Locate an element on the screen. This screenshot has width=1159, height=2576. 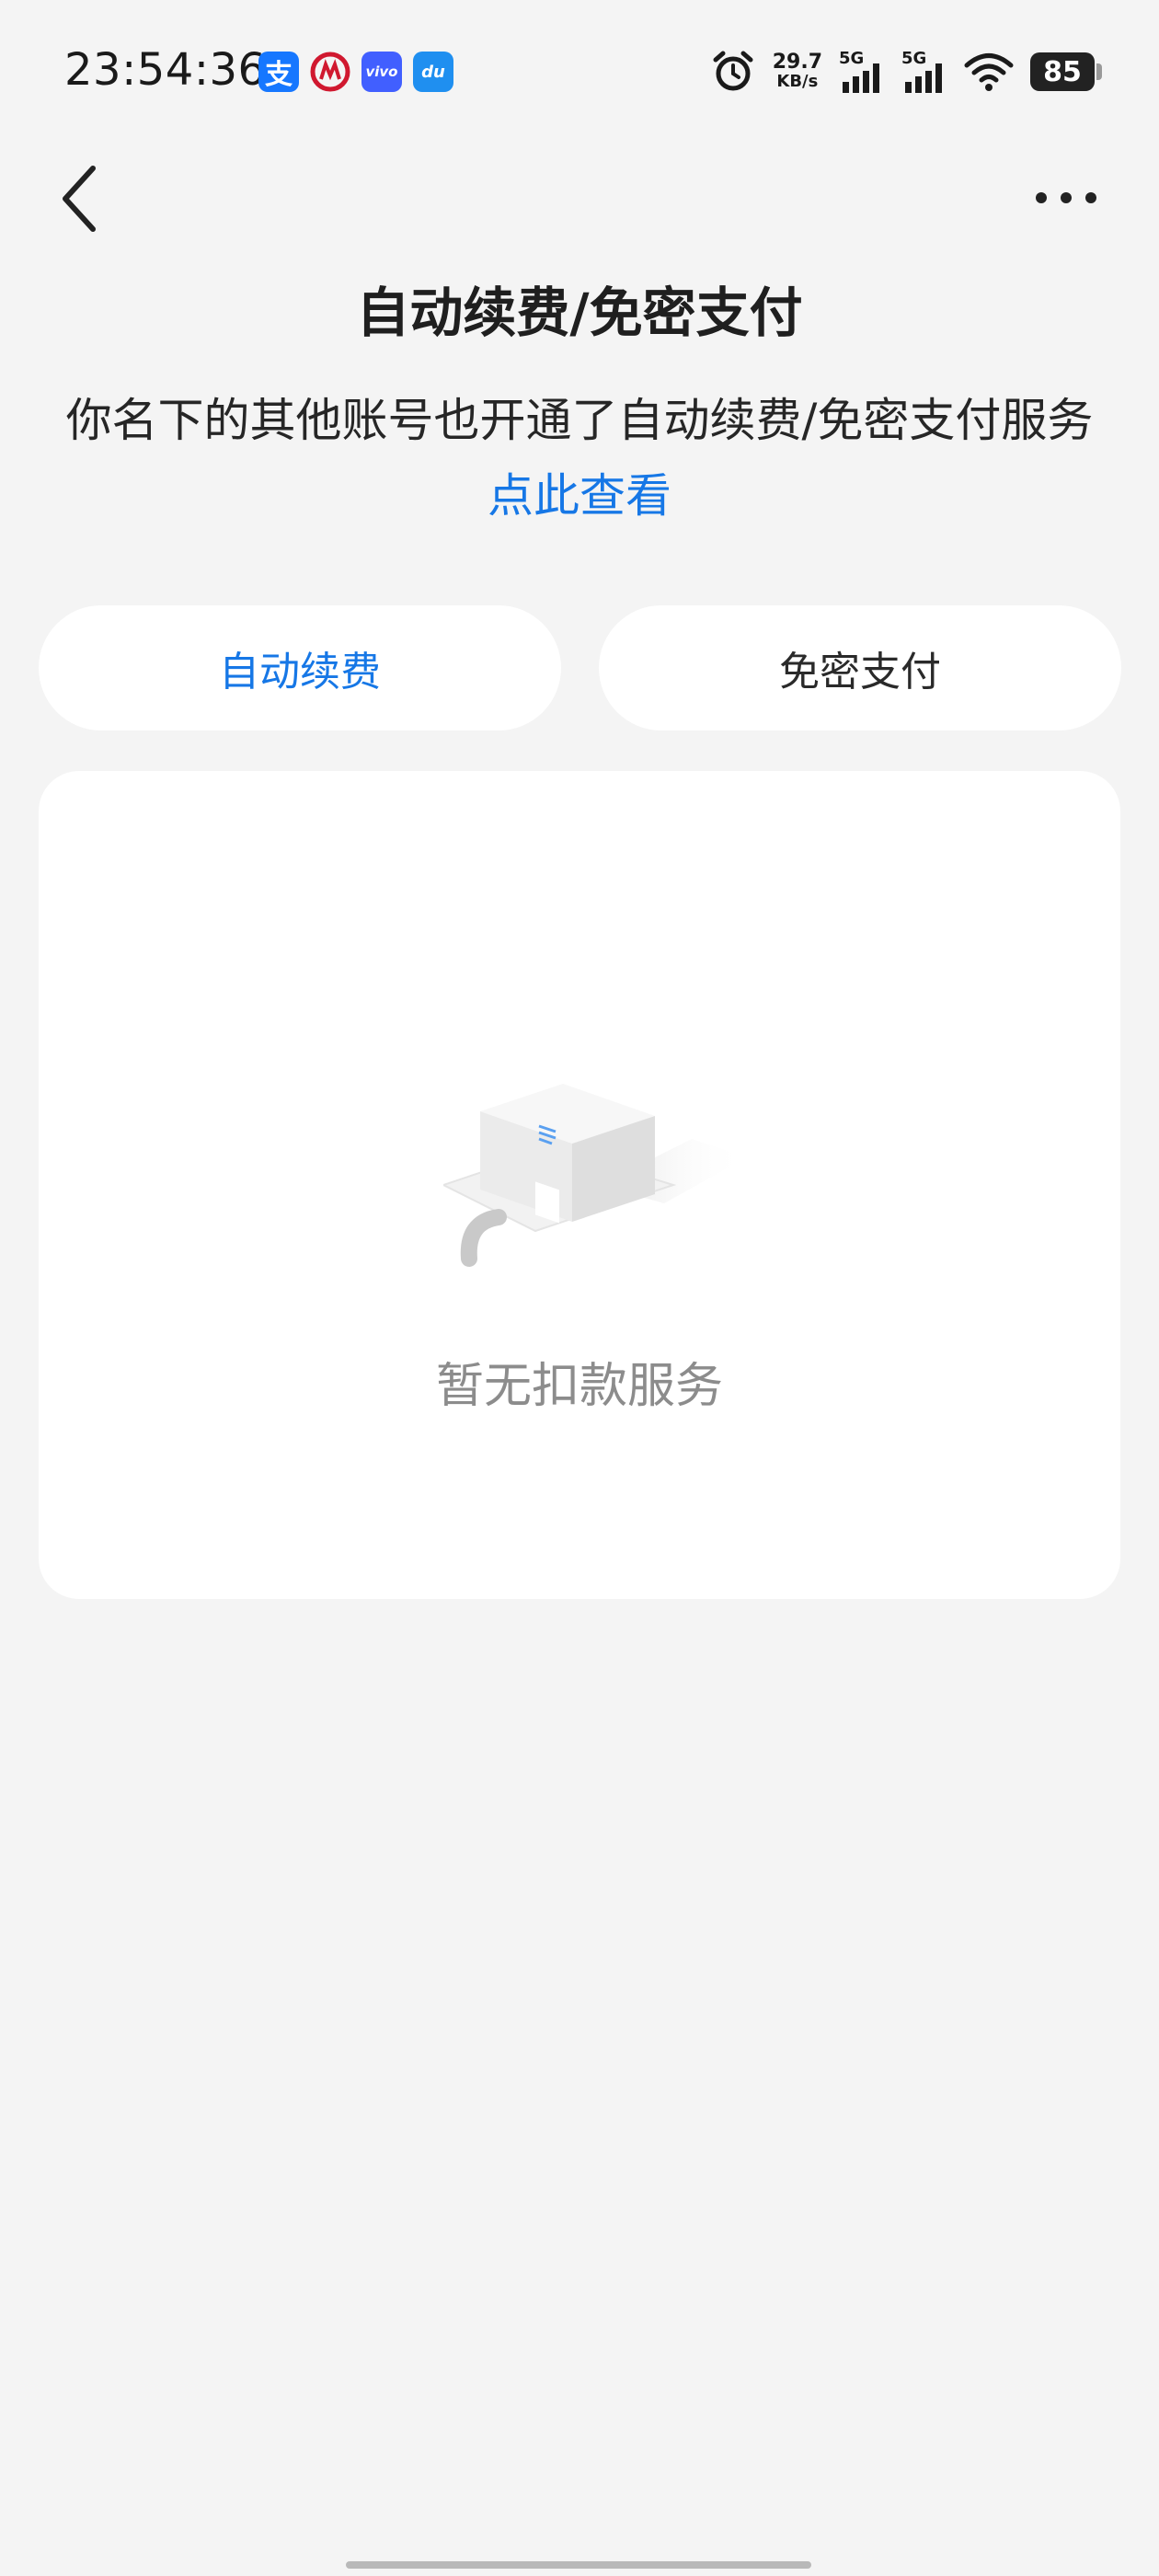
battery-indicator: 85 is located at coordinates (1066, 71).